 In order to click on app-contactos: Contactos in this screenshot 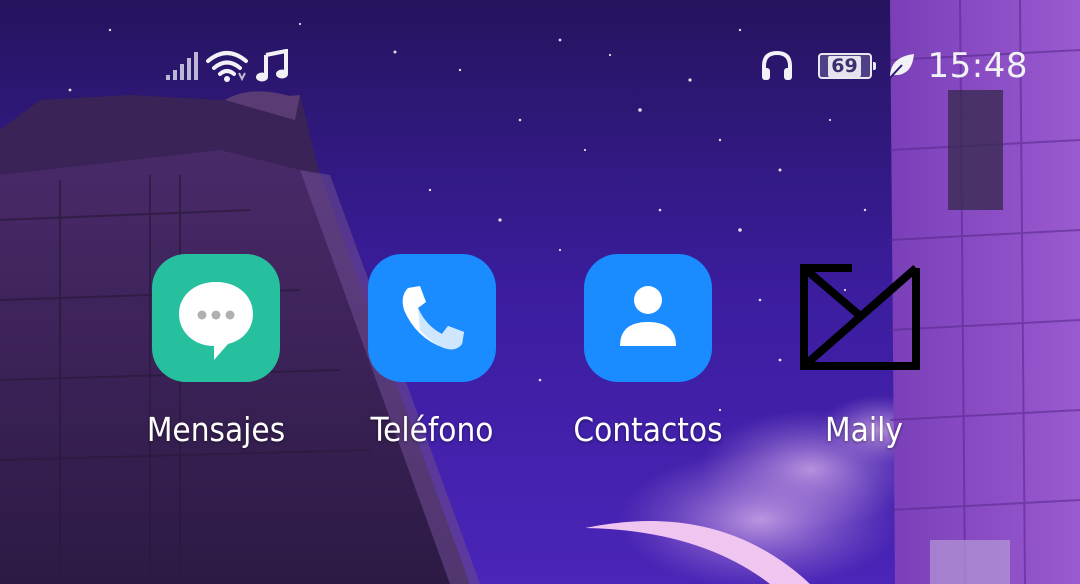, I will do `click(648, 353)`.